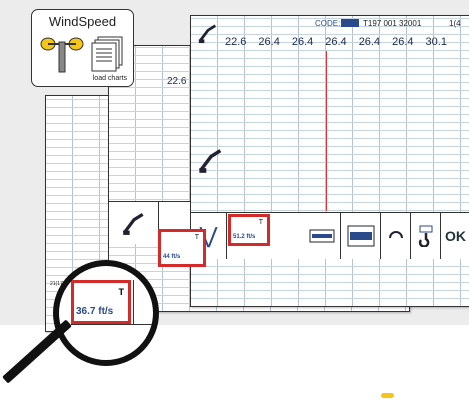 The width and height of the screenshot is (469, 403). I want to click on hook-cell, so click(426, 236).